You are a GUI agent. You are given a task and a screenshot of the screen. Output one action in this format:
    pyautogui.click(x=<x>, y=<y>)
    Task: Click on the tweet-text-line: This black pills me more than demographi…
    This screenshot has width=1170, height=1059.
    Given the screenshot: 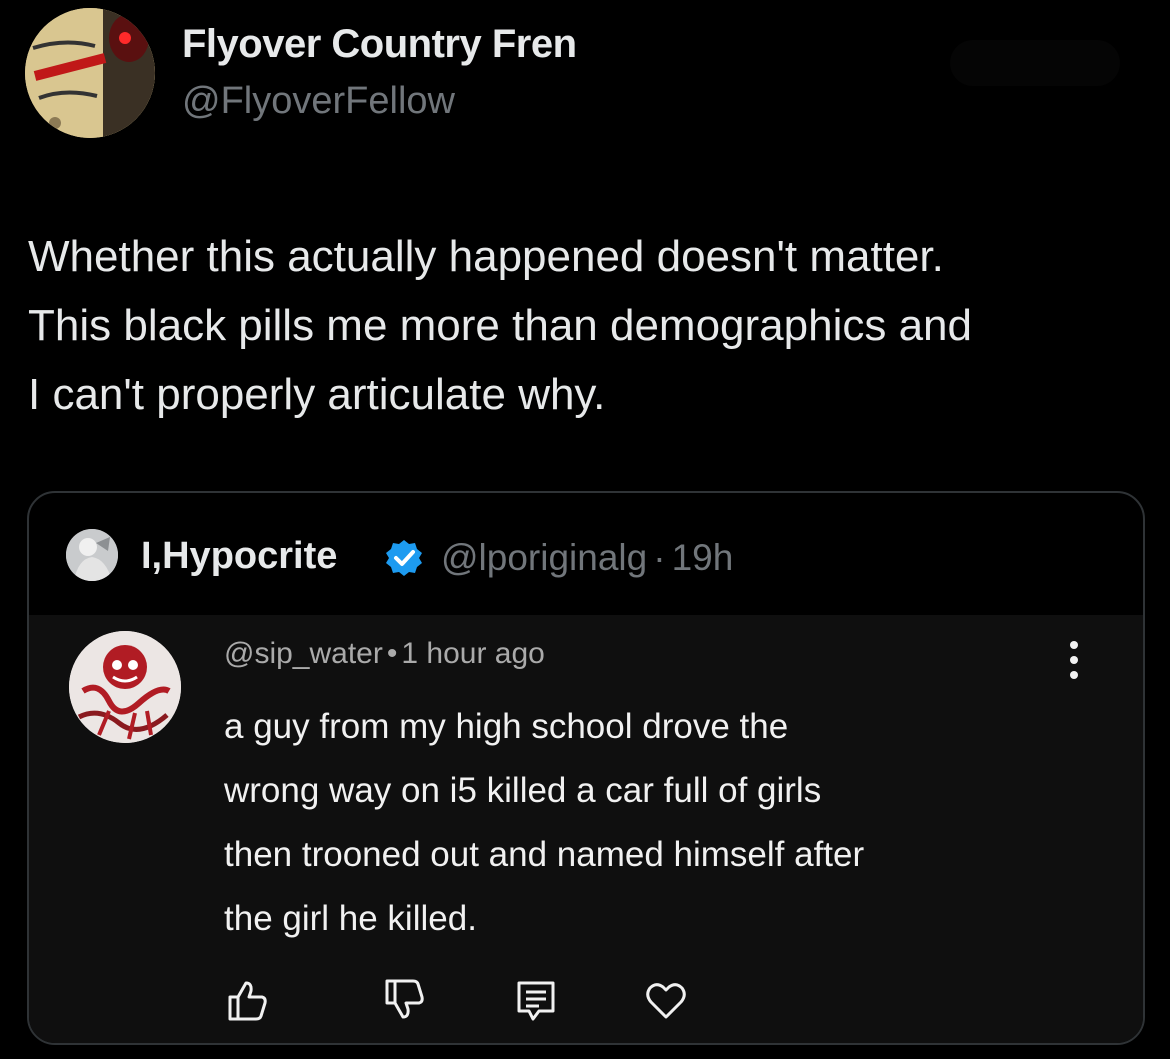 What is the action you would take?
    pyautogui.click(x=500, y=325)
    